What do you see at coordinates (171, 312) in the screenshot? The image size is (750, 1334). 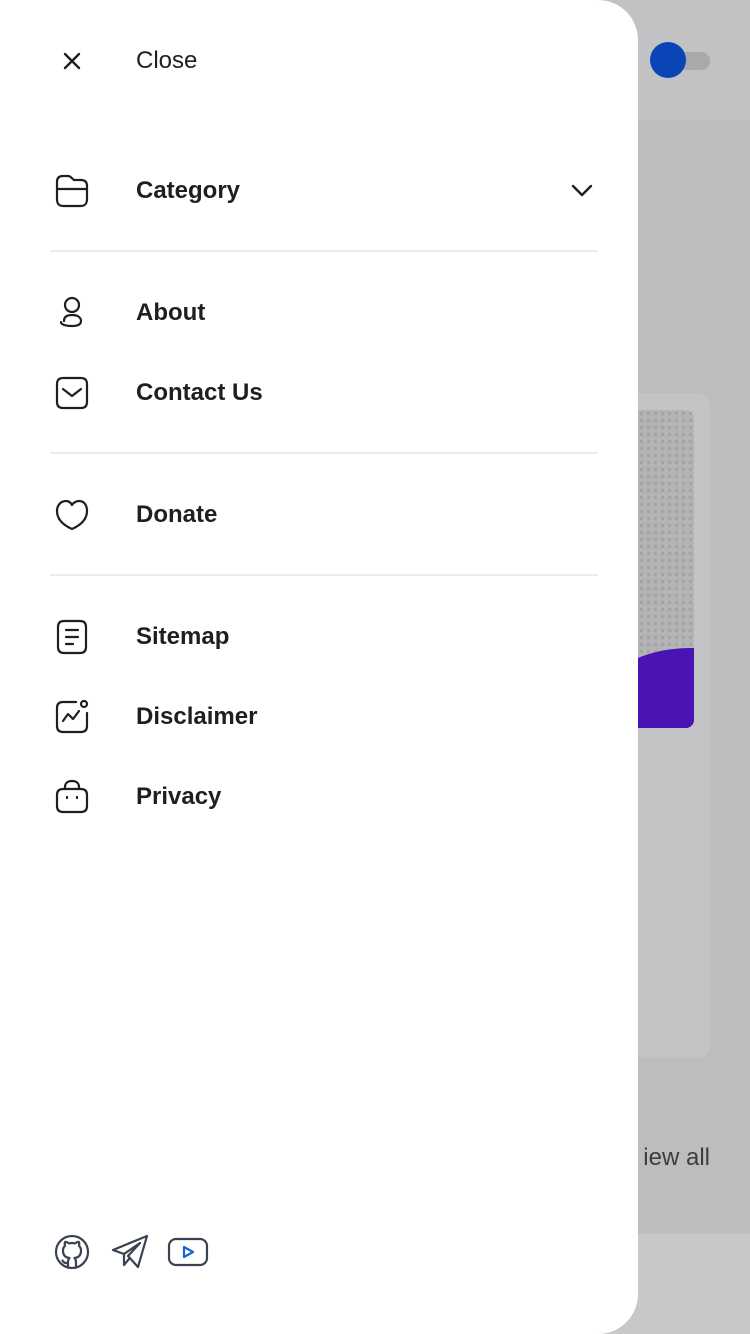 I see `menu-item-about-label: About` at bounding box center [171, 312].